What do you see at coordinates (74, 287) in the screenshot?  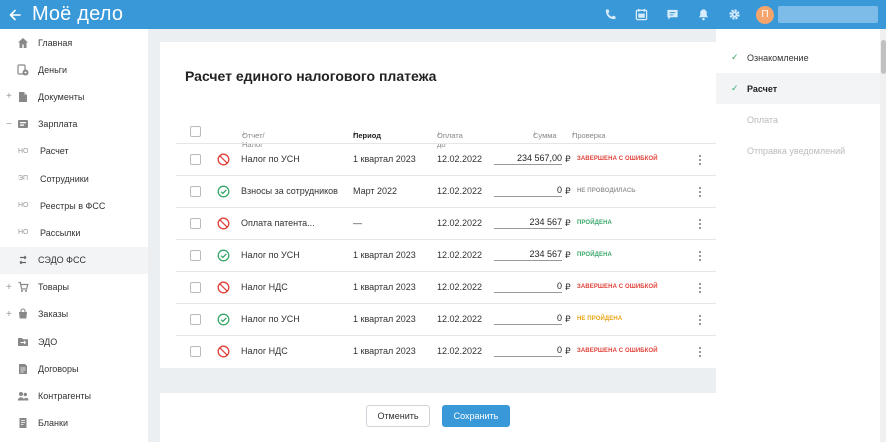 I see `sidebar-item: + Товары` at bounding box center [74, 287].